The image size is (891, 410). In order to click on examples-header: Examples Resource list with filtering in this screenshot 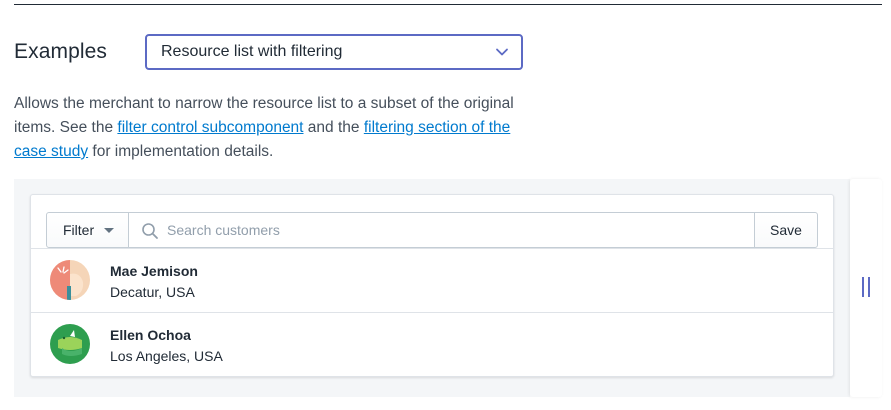, I will do `click(268, 52)`.